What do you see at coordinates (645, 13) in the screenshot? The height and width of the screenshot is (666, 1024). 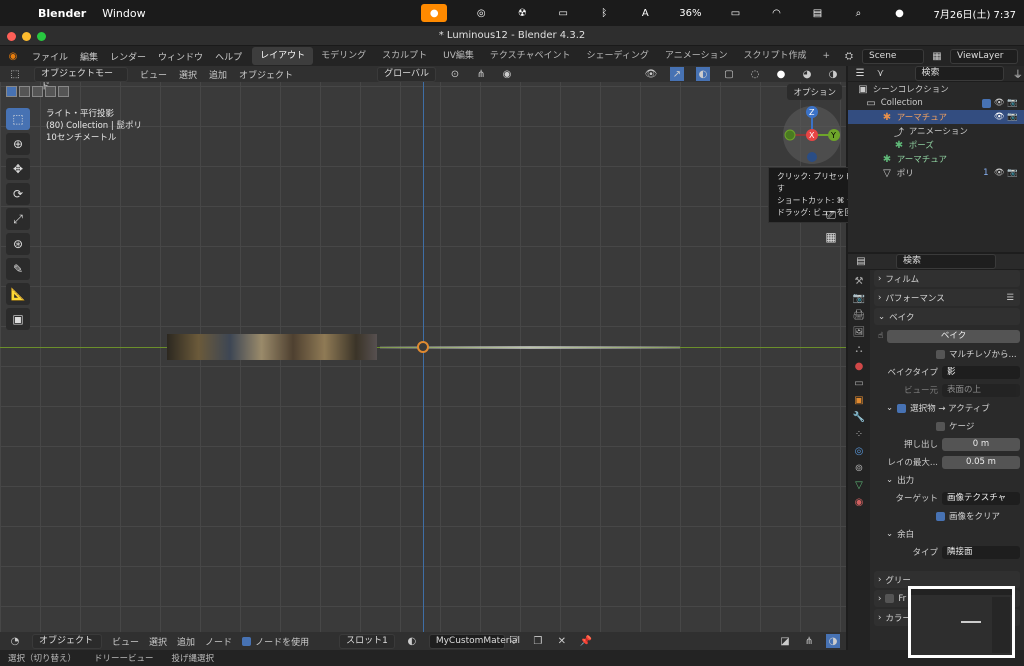 I see `keyboard-icon: A` at bounding box center [645, 13].